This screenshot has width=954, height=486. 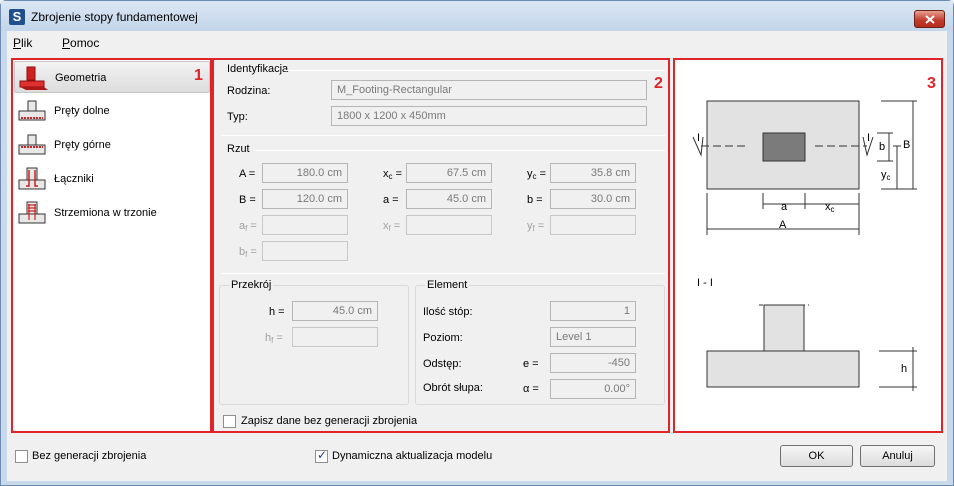 I want to click on close-button, so click(x=929, y=19).